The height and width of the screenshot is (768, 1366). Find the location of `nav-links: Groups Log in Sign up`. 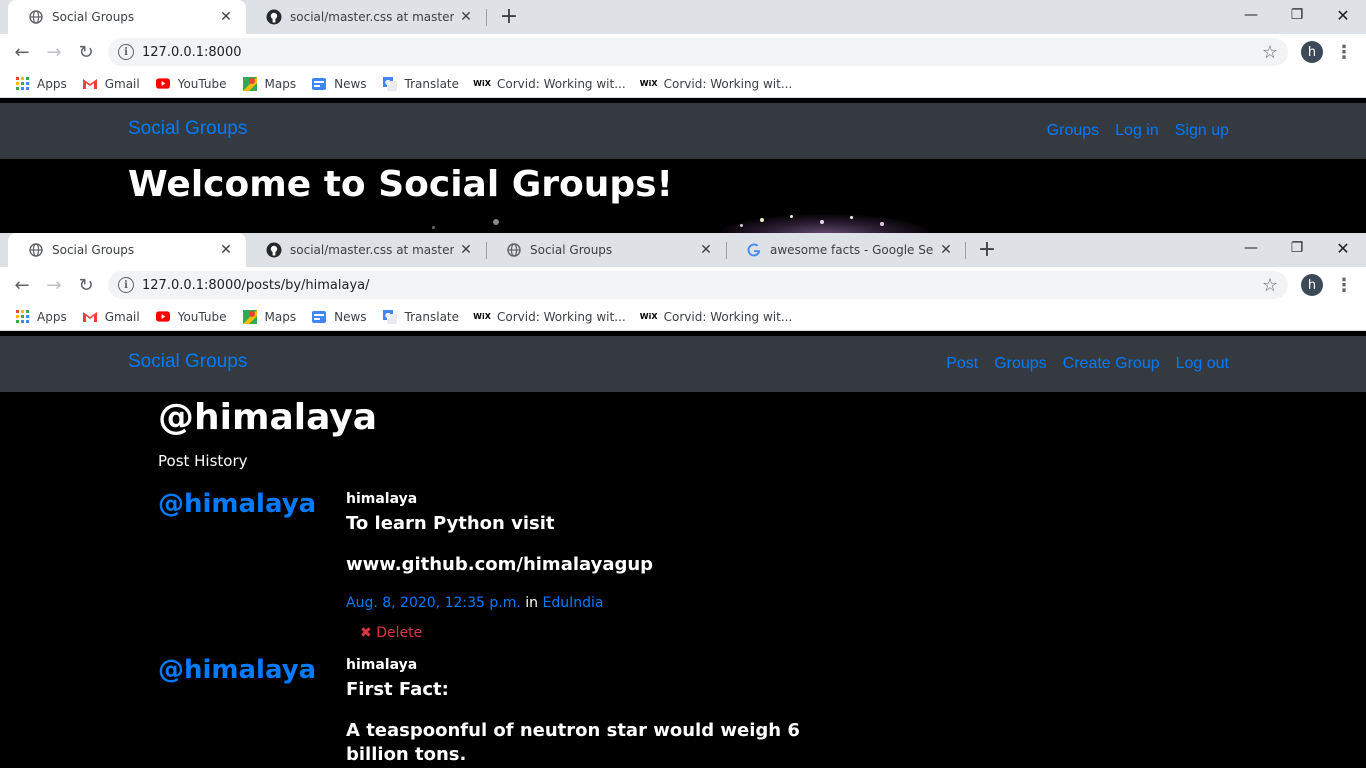

nav-links: Groups Log in Sign up is located at coordinates (1138, 131).